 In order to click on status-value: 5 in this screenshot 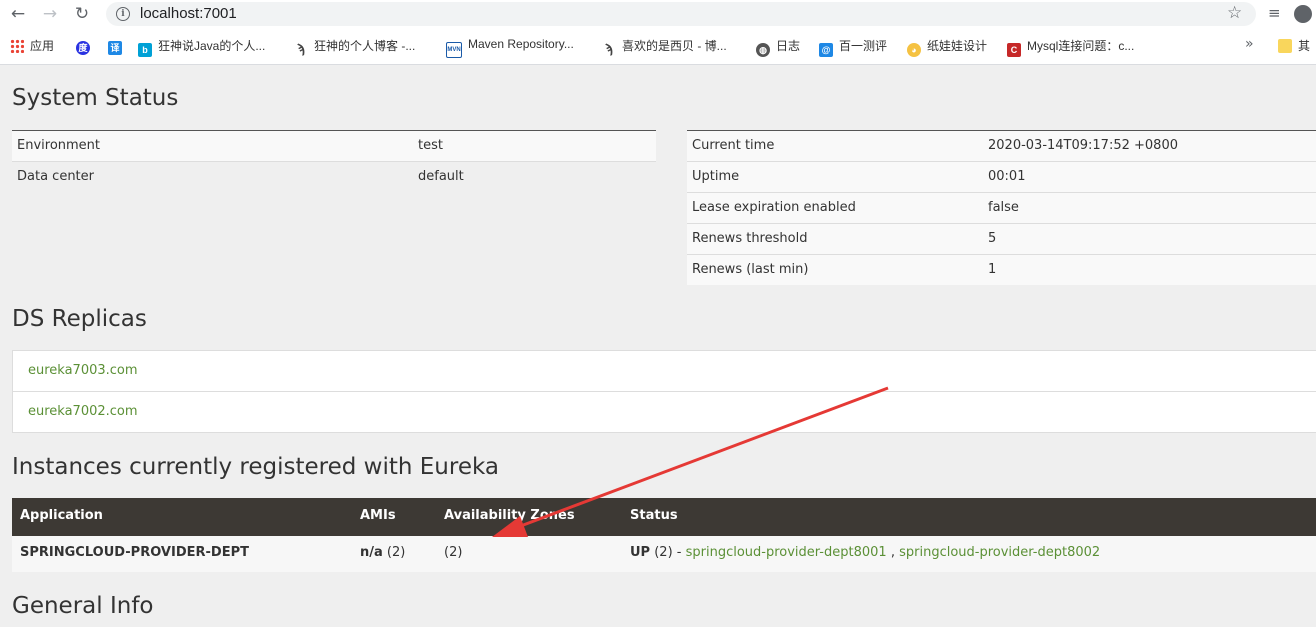, I will do `click(992, 238)`.